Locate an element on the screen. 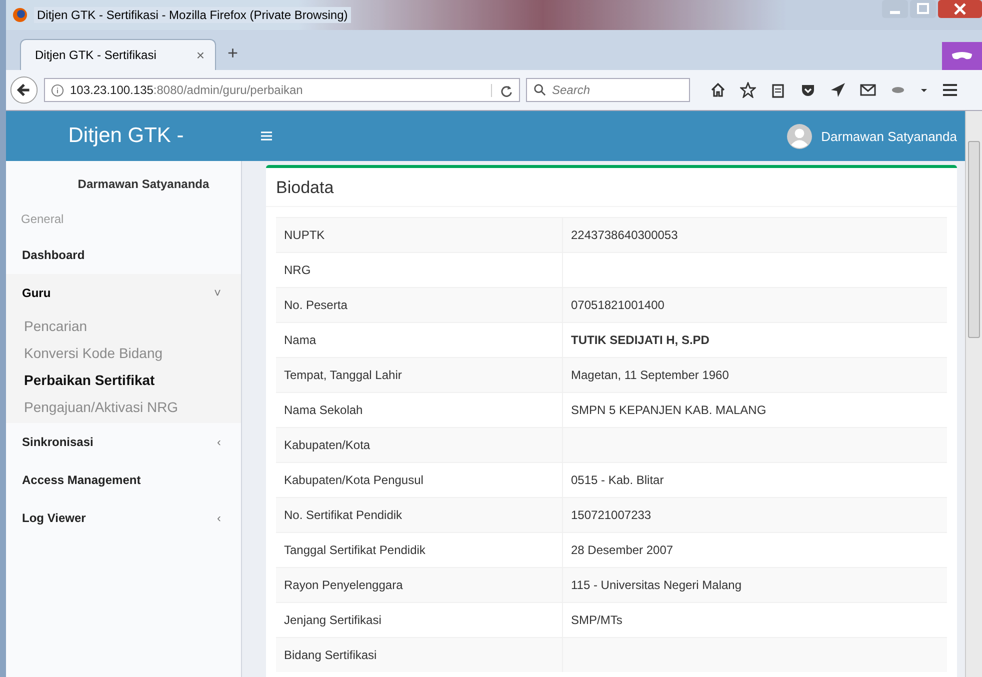 This screenshot has width=982, height=677. search-icon is located at coordinates (539, 89).